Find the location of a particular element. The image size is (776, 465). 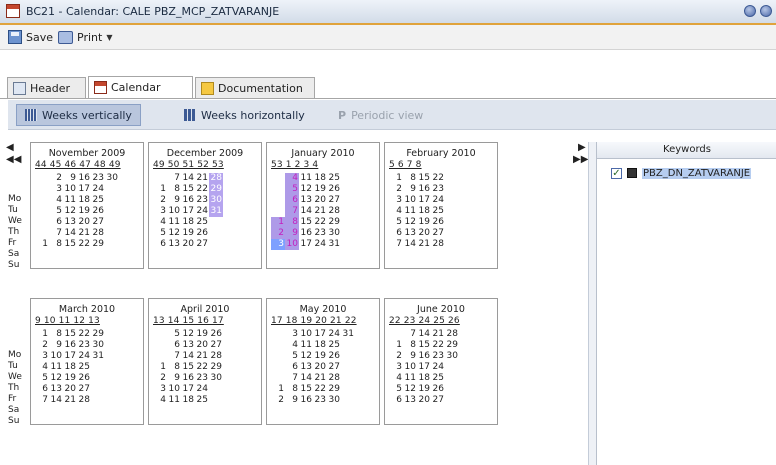

tab-documentation: Documentation is located at coordinates (255, 87).